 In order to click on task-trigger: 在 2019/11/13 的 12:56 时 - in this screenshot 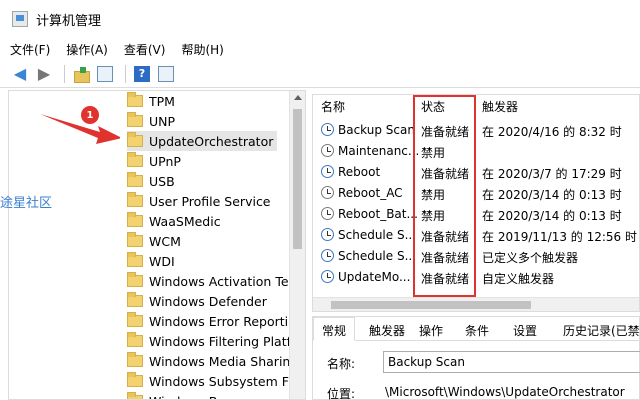, I will do `click(561, 237)`.